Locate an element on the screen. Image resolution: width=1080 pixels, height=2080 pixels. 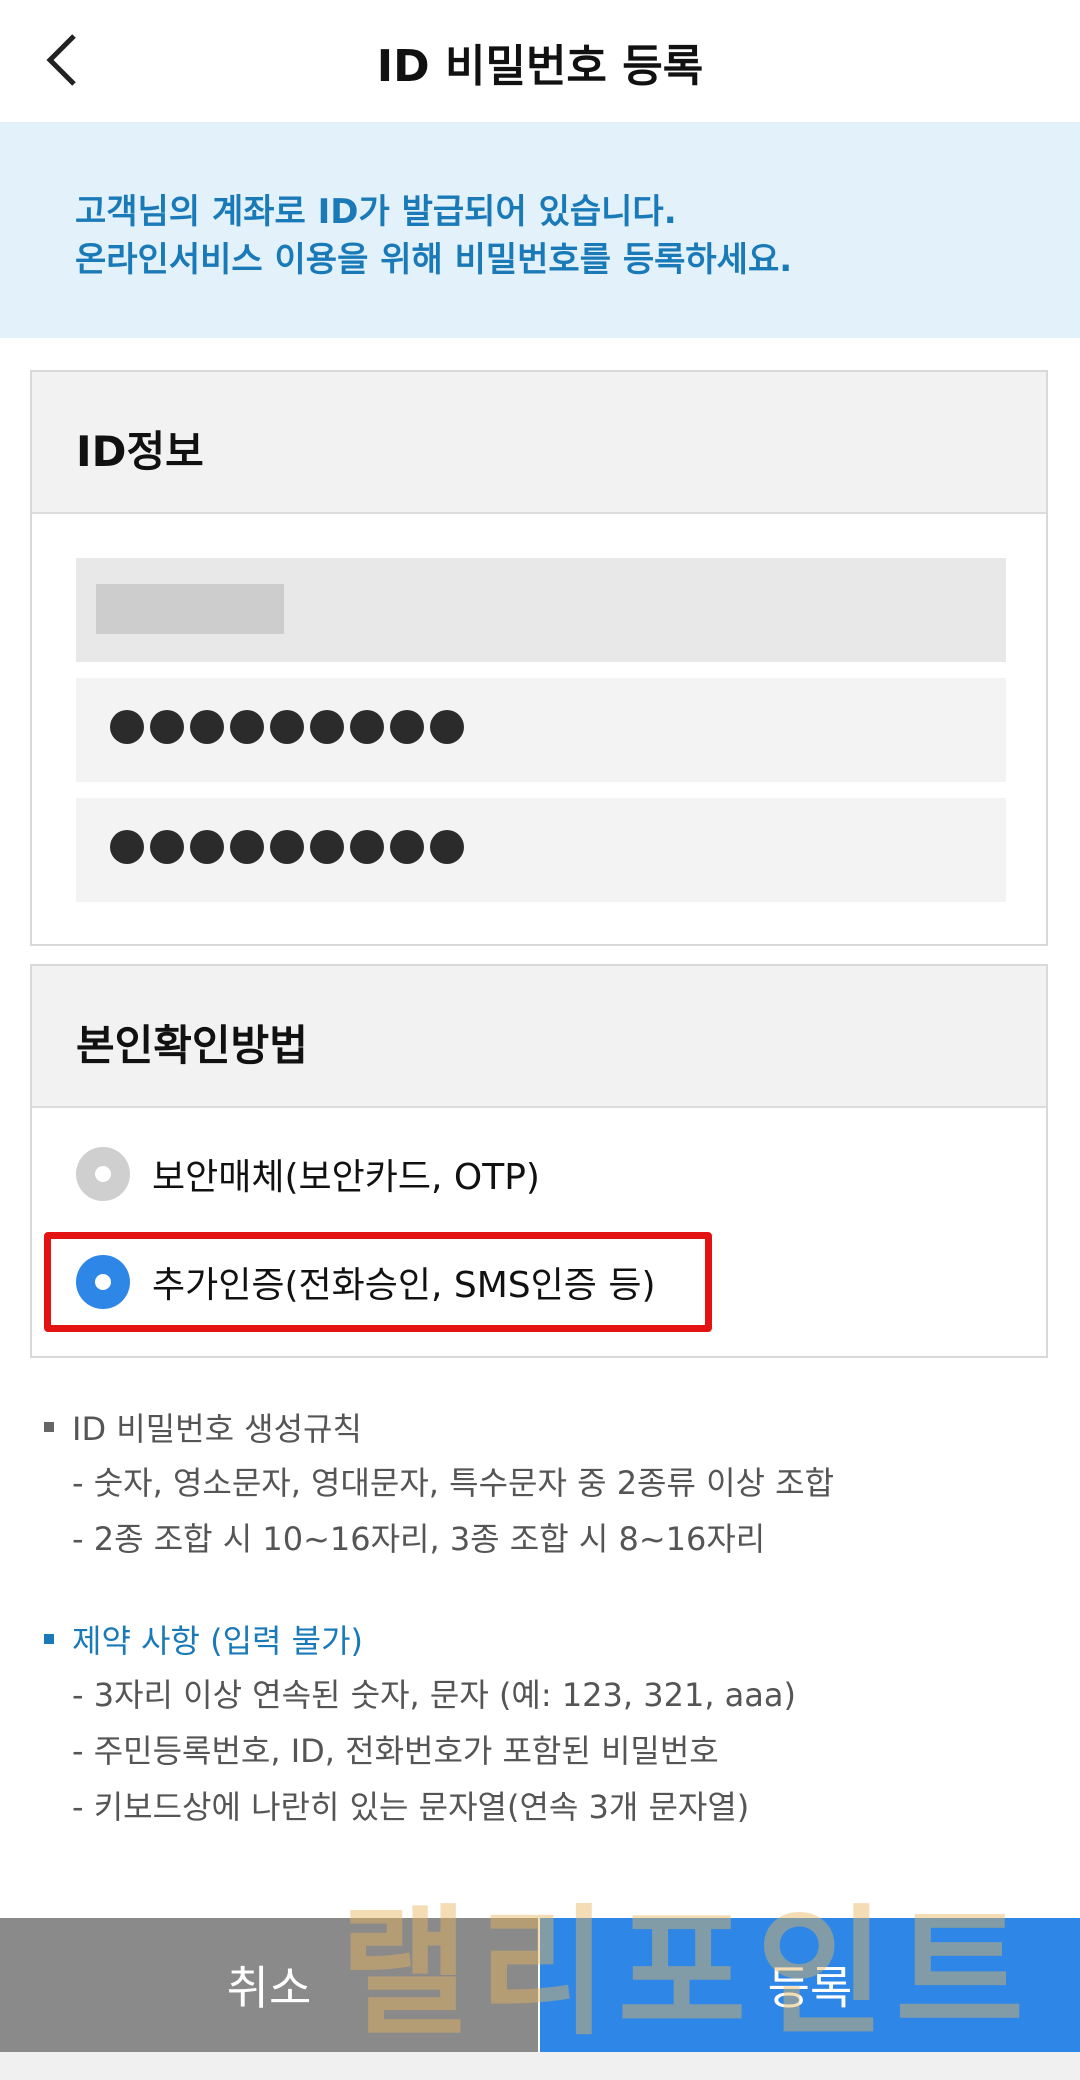
register-button: 등록 is located at coordinates (809, 1985).